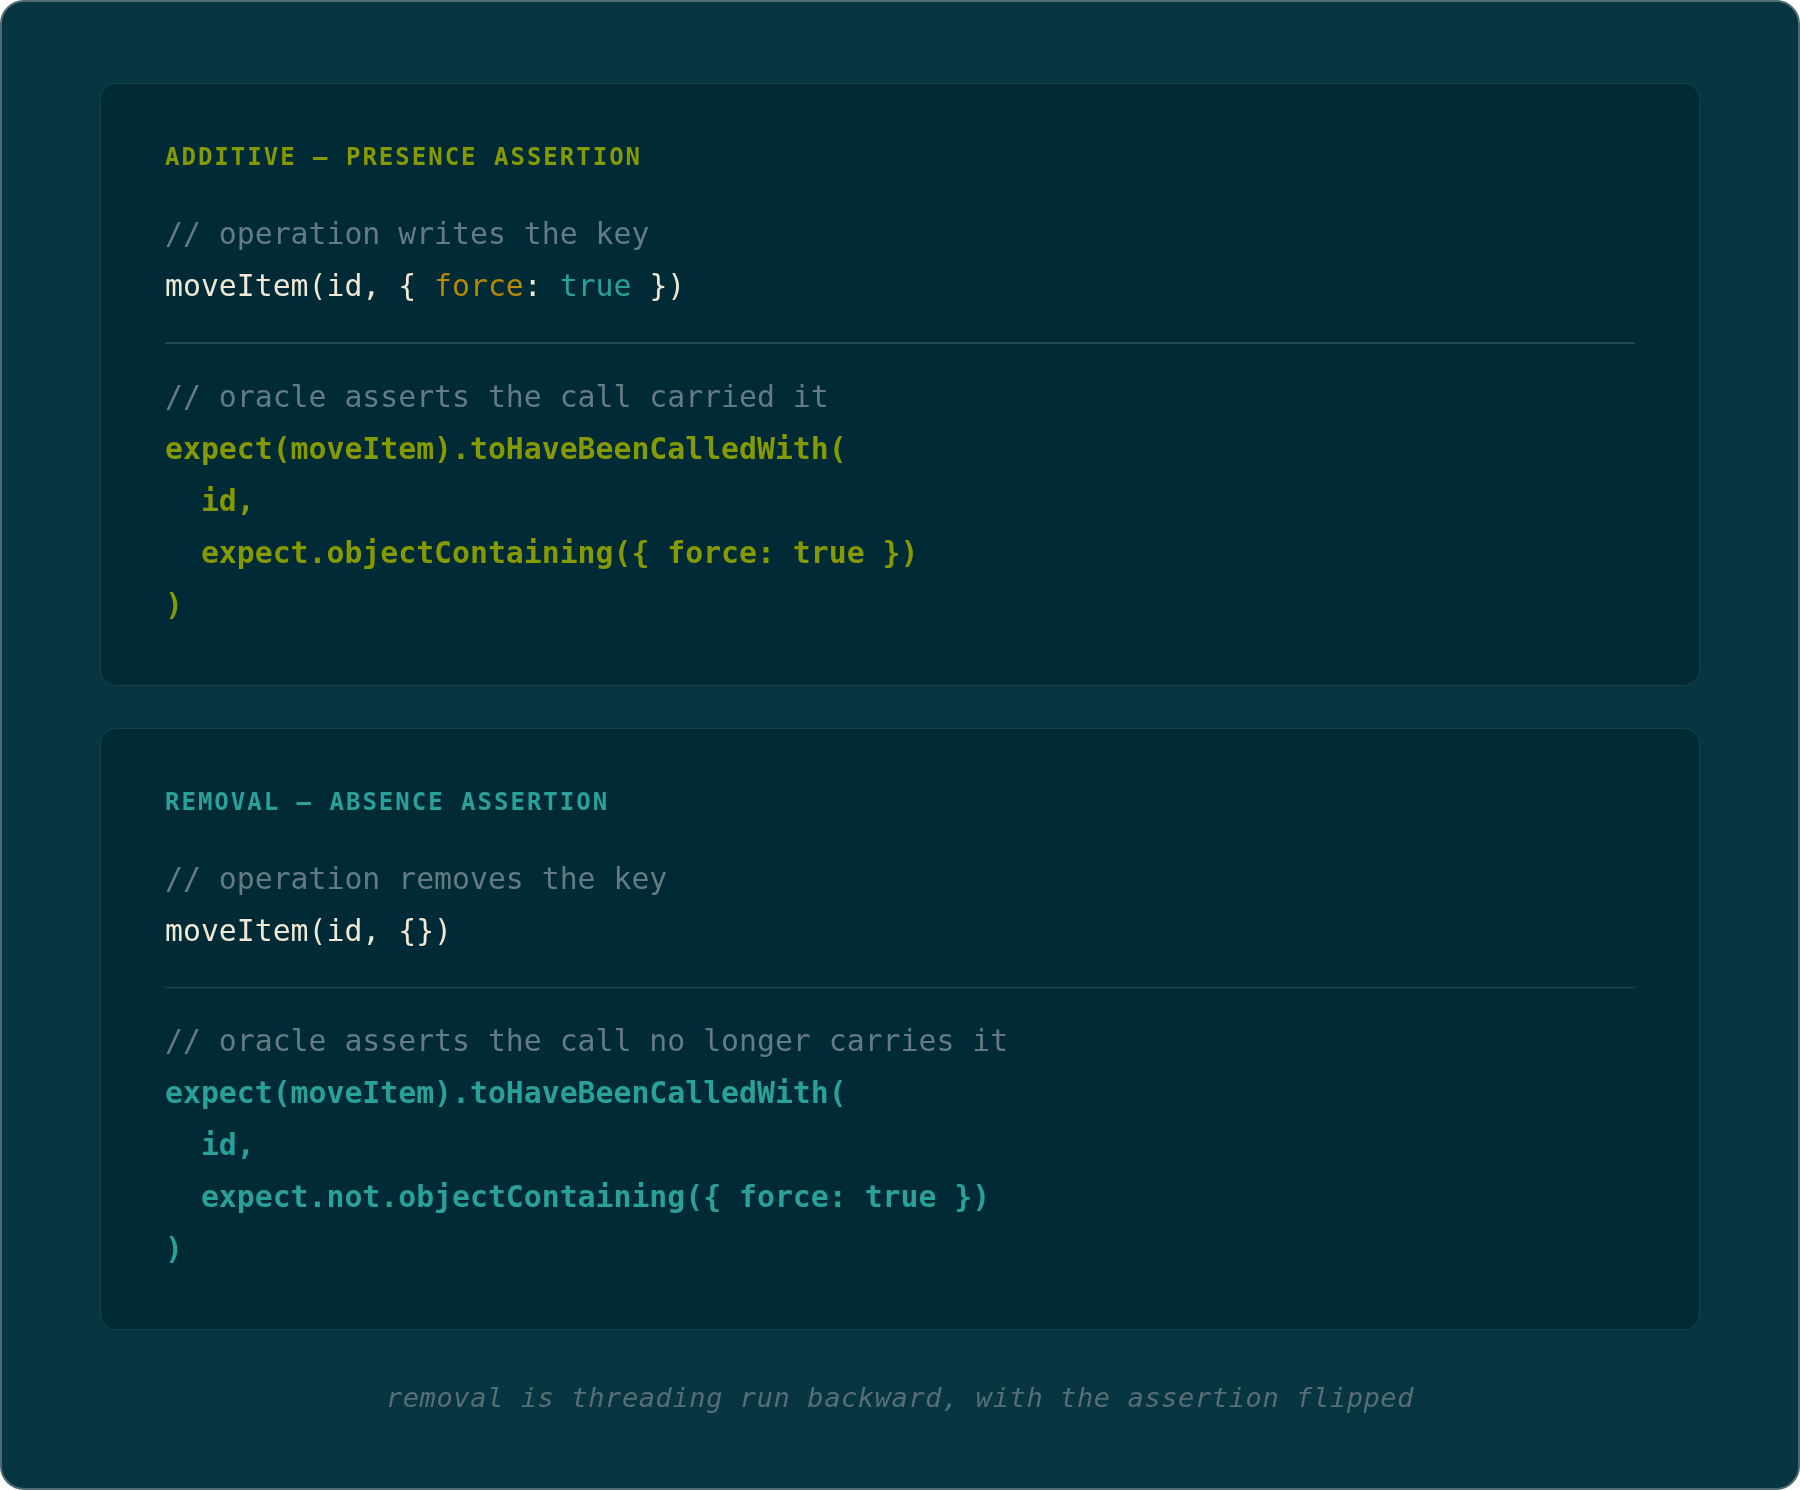 The width and height of the screenshot is (1800, 1490). I want to click on code-comment: // oracle asserts the call carried it, so click(497, 396).